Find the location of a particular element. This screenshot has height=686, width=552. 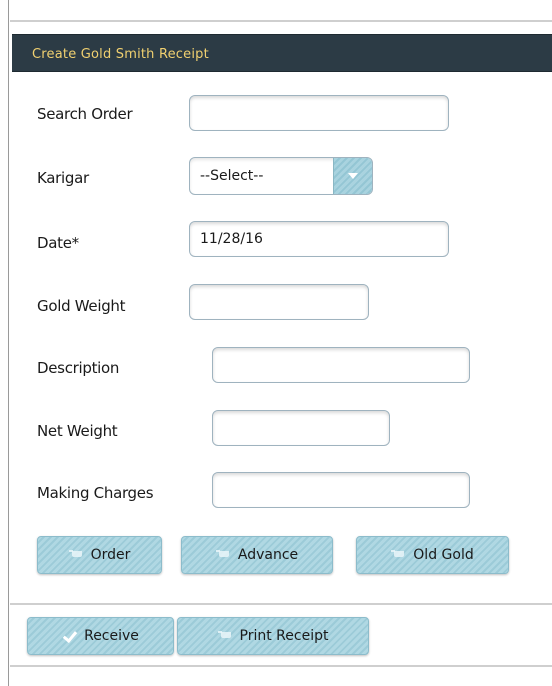

order-button: Order is located at coordinates (99, 555).